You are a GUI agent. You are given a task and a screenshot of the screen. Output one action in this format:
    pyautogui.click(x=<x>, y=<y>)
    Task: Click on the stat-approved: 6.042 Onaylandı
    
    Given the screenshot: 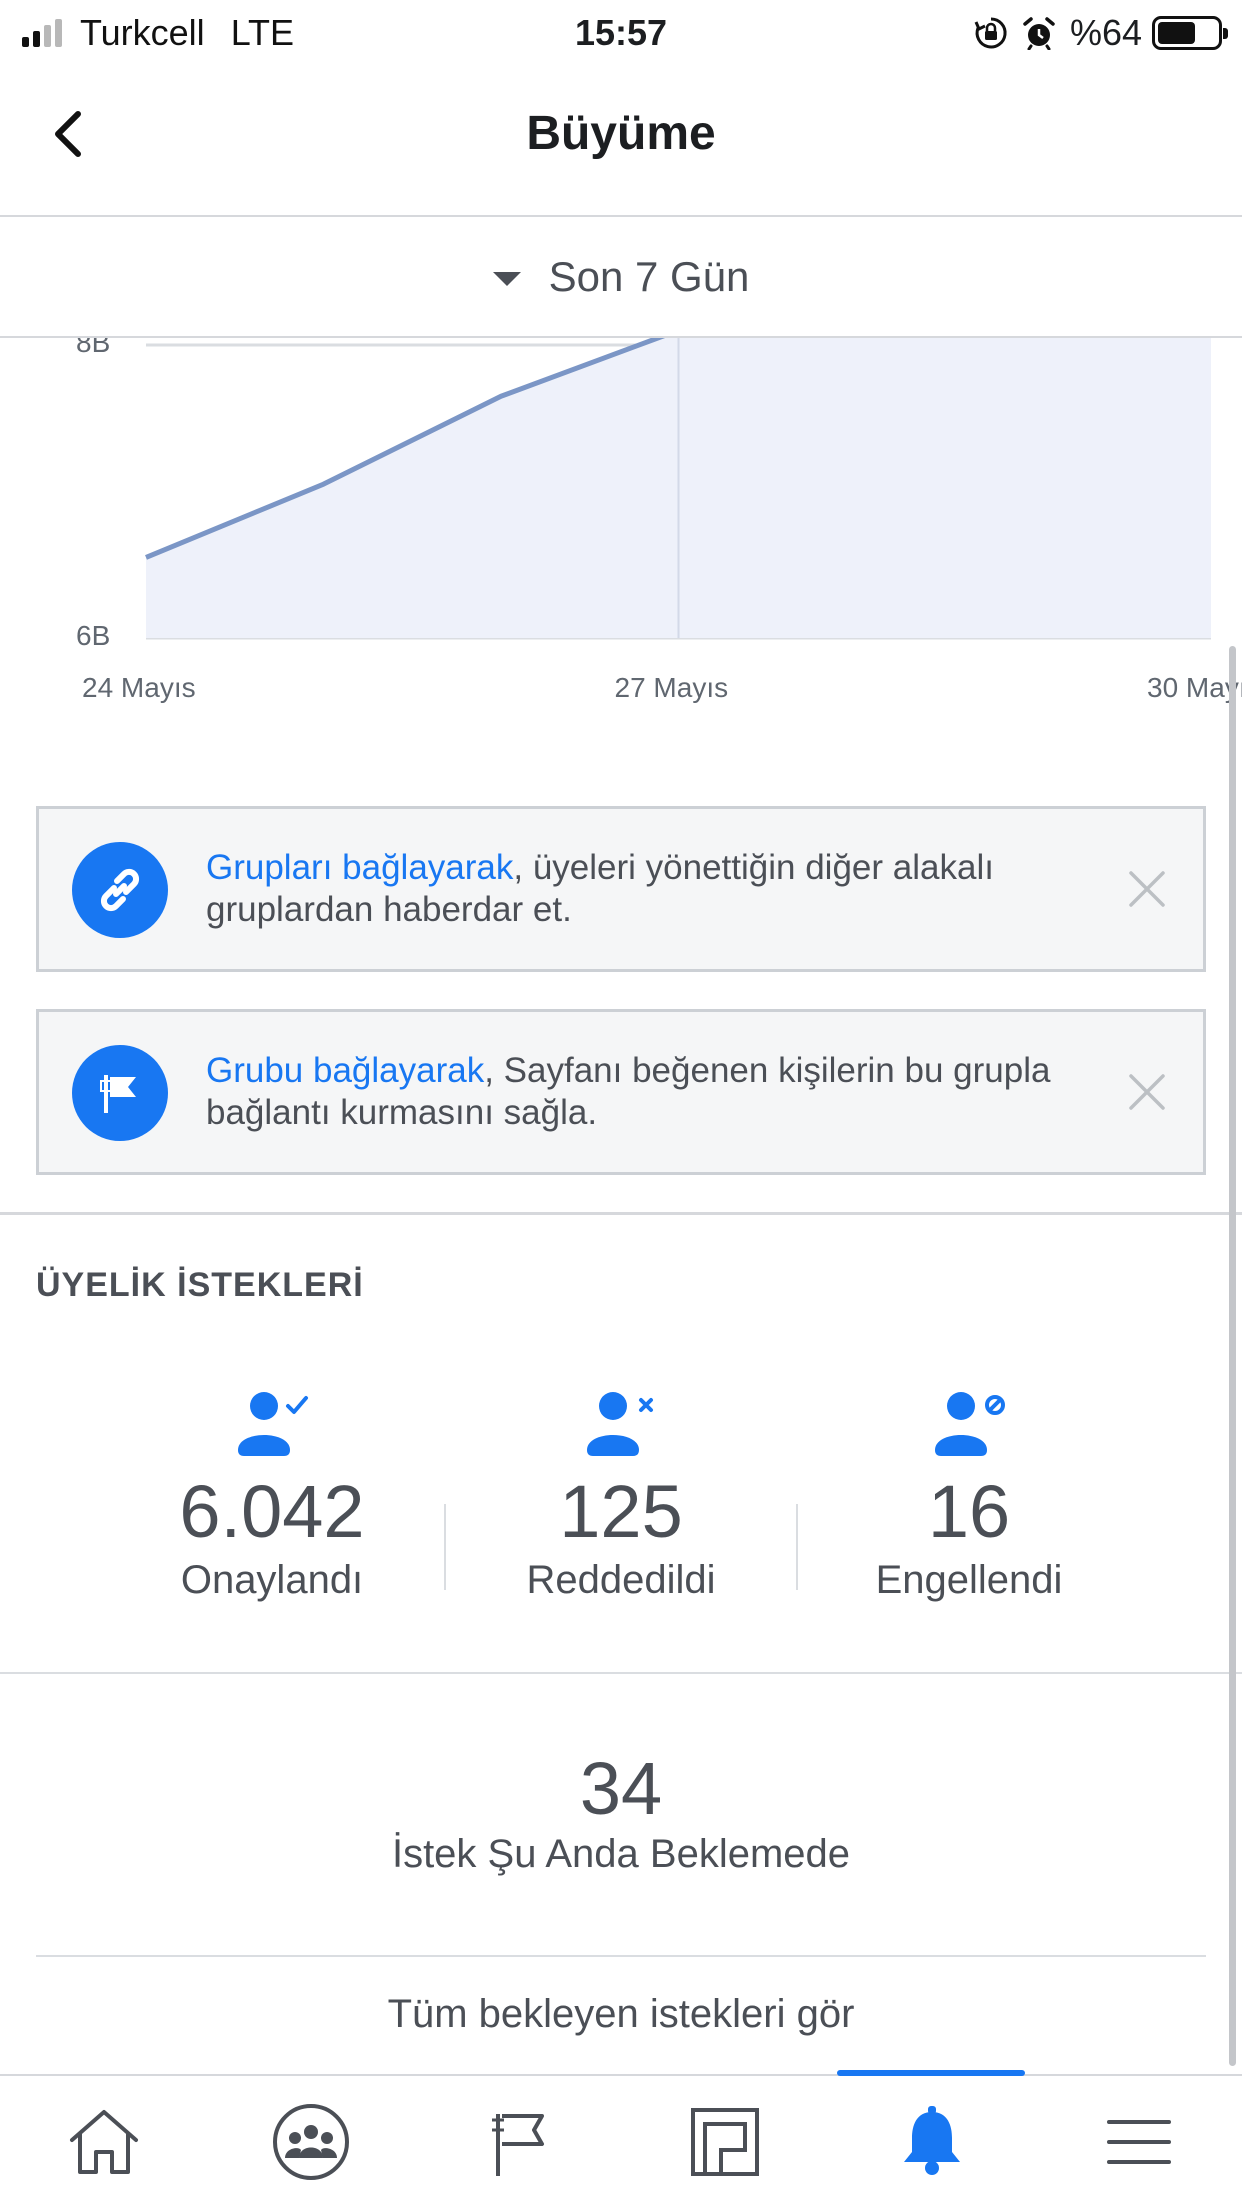 What is the action you would take?
    pyautogui.click(x=272, y=1493)
    